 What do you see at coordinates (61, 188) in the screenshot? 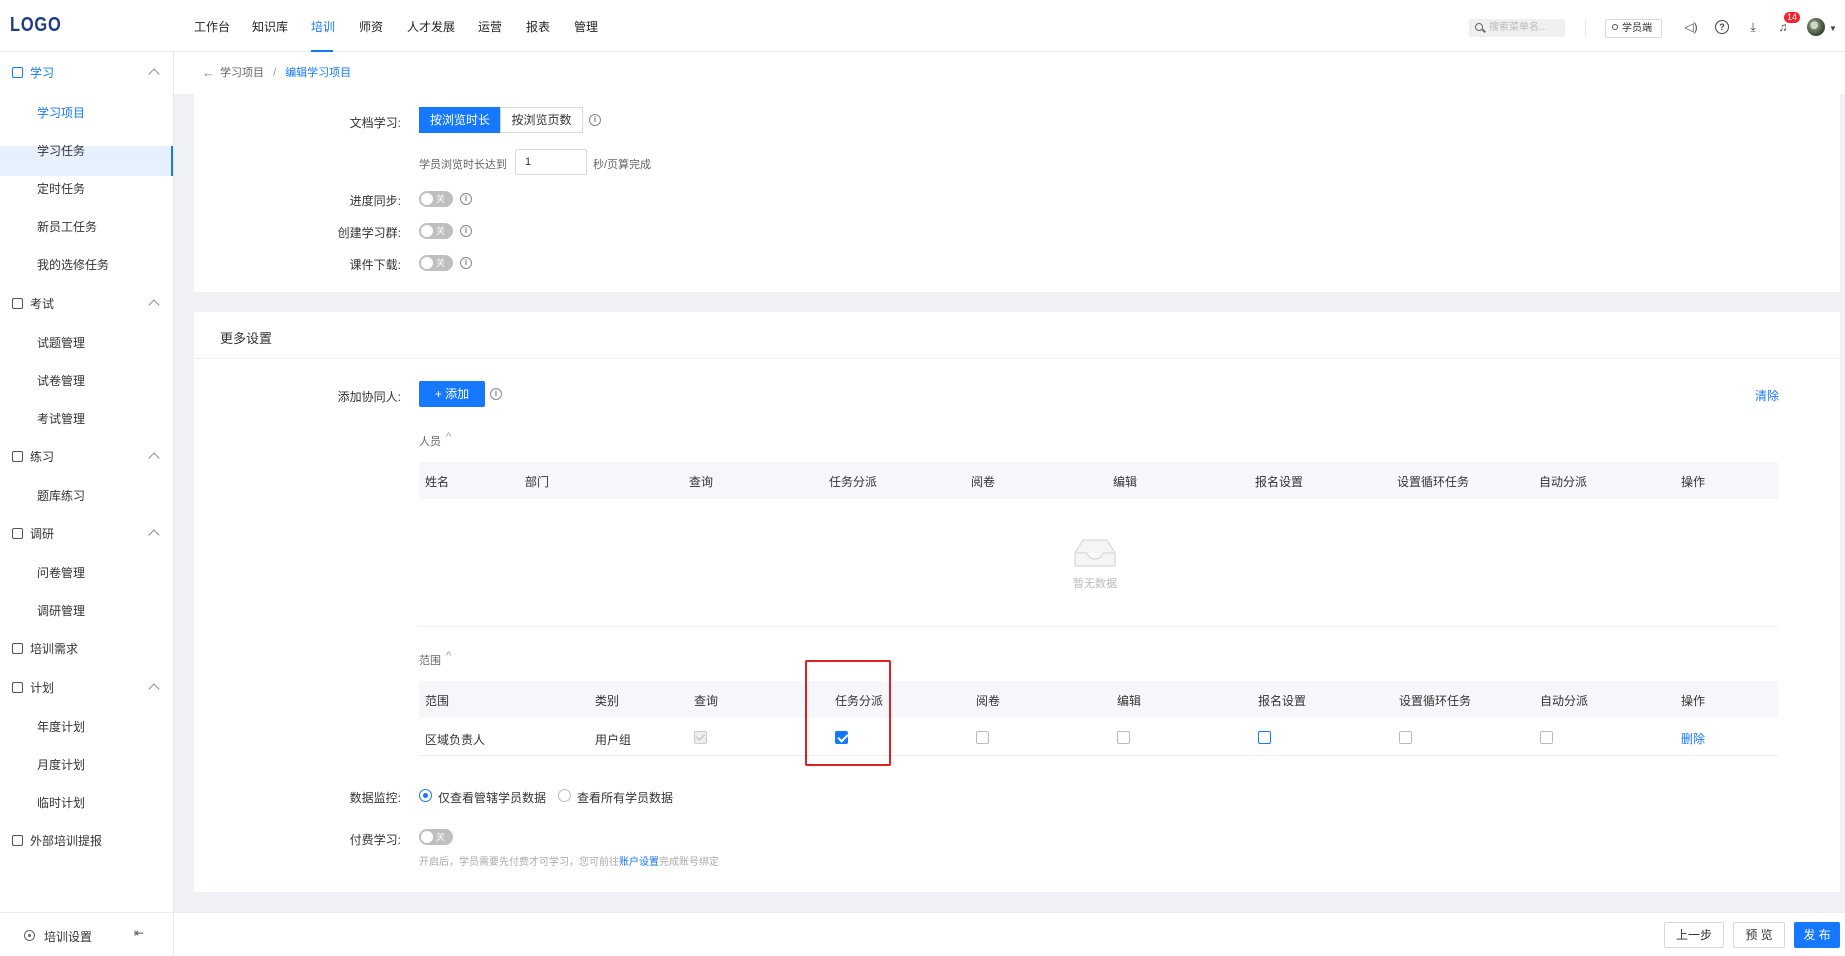
I see `sidebar-item-scheduled-tasks: 定时任务` at bounding box center [61, 188].